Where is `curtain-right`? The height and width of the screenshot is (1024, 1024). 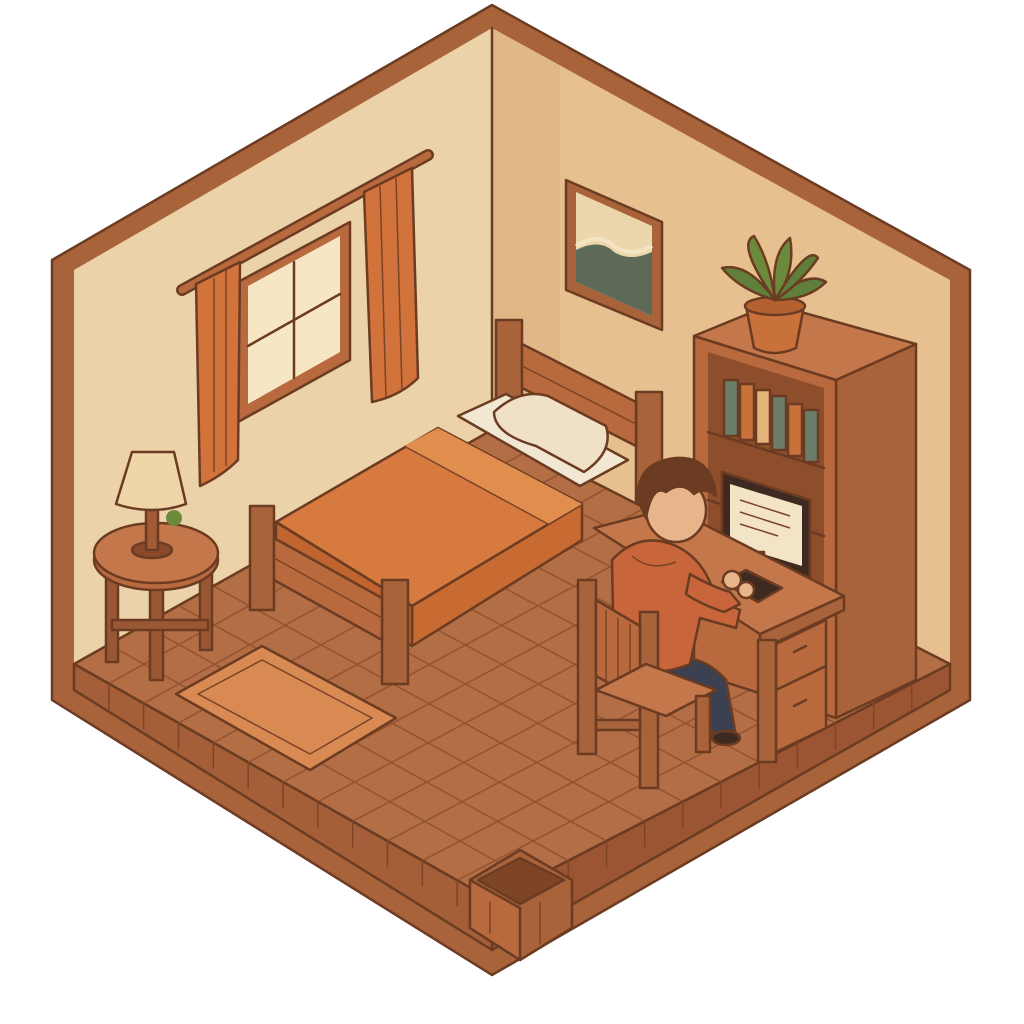 curtain-right is located at coordinates (391, 285).